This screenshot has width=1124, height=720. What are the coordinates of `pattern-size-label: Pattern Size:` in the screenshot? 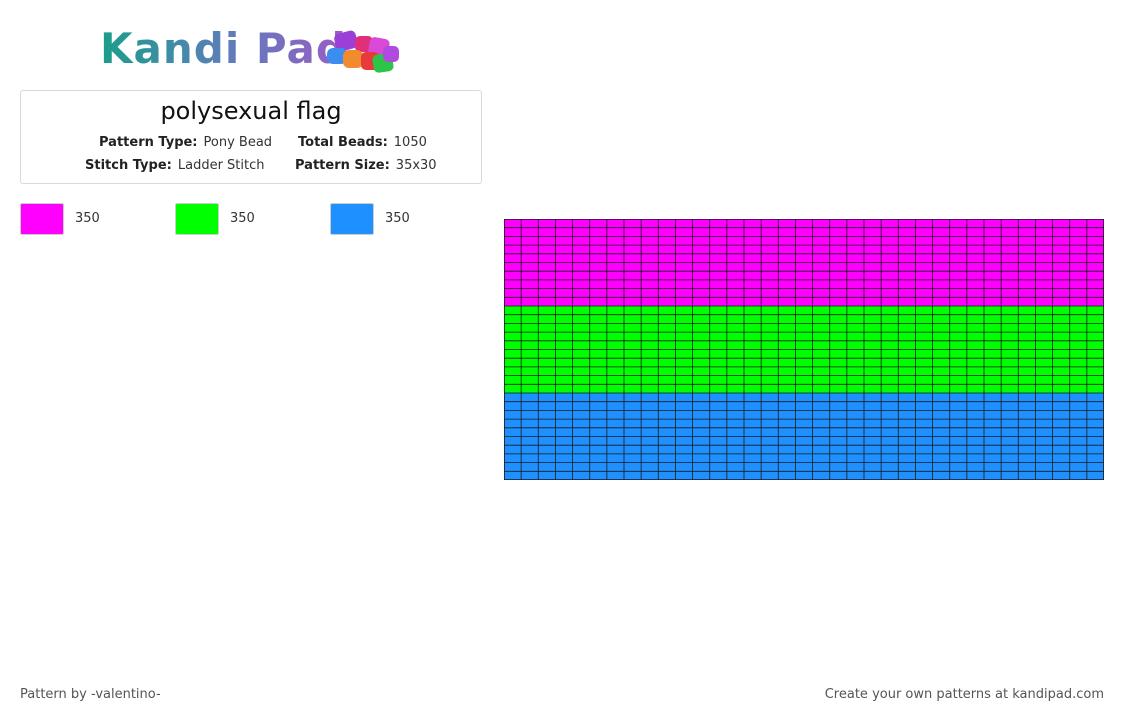 It's located at (342, 165).